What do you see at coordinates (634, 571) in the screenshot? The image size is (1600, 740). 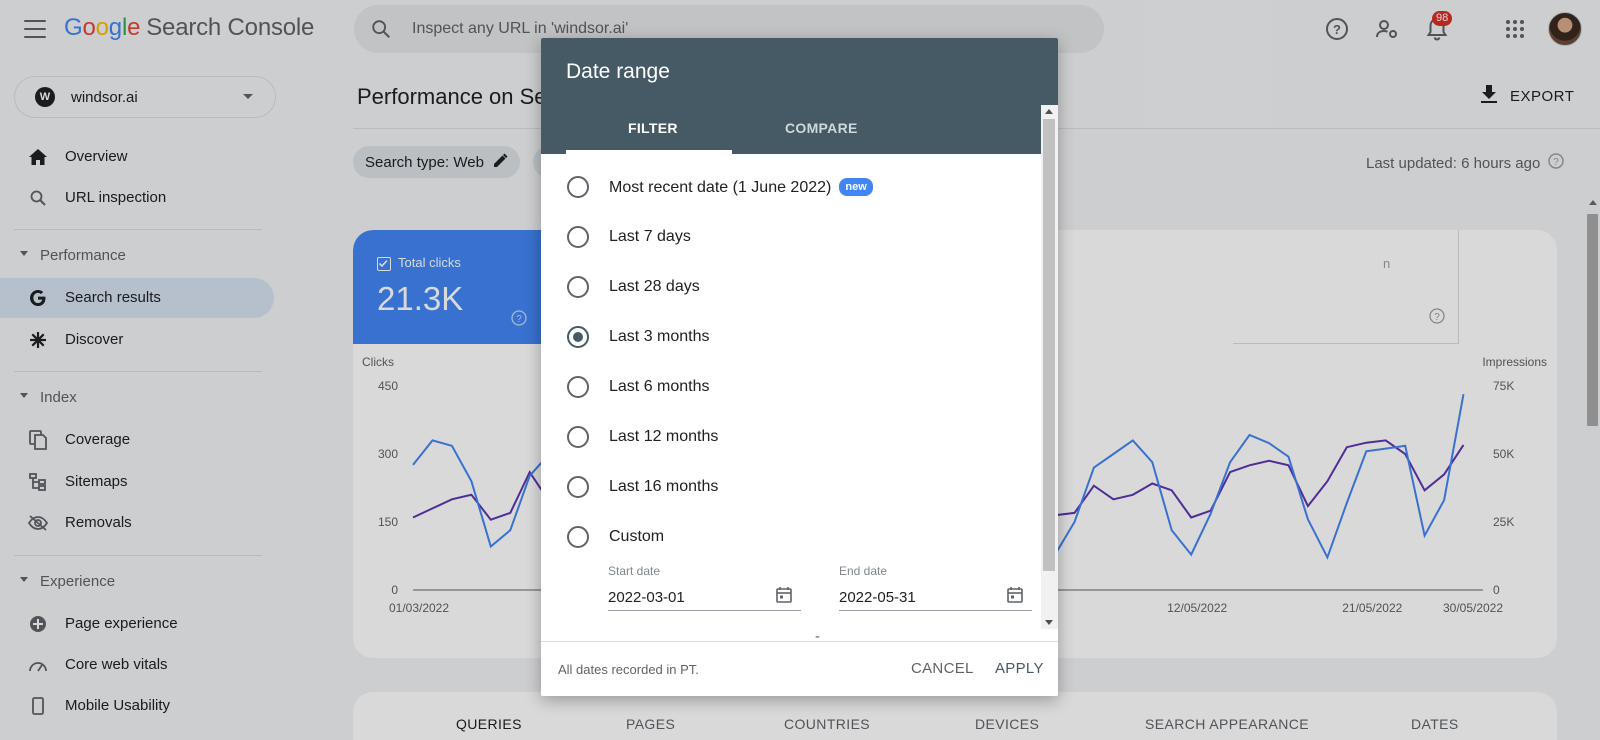 I see `start-date-label: Start date` at bounding box center [634, 571].